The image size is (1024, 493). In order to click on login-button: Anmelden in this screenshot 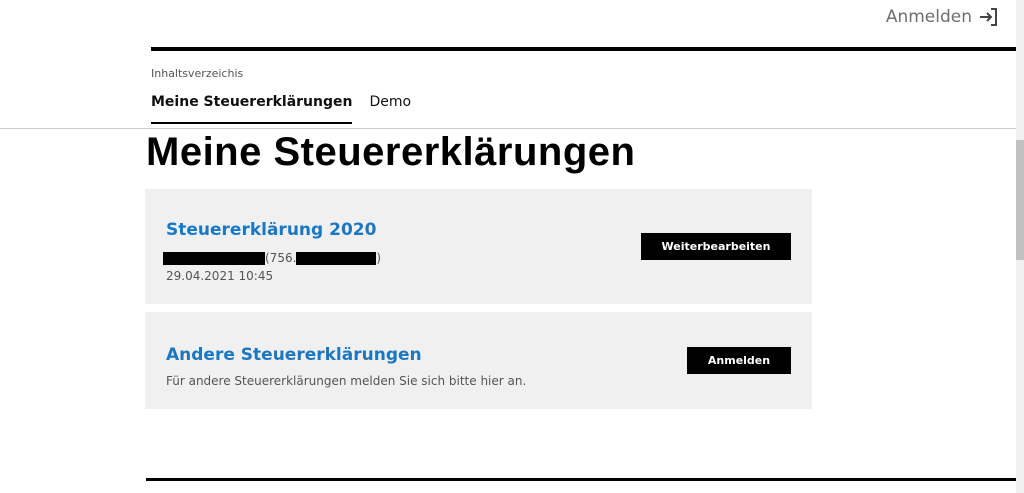, I will do `click(739, 360)`.